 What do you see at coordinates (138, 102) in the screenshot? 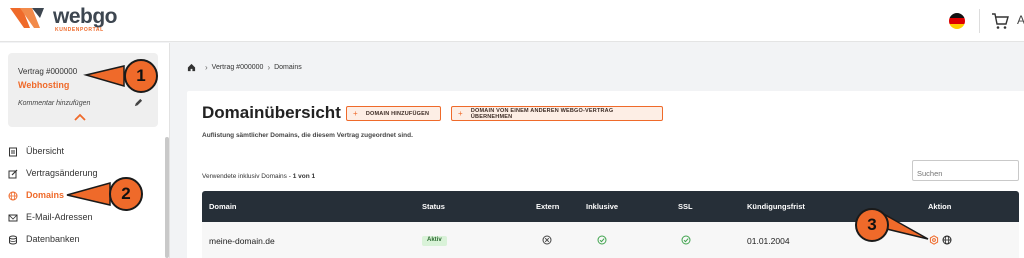
I see `pencil-icon` at bounding box center [138, 102].